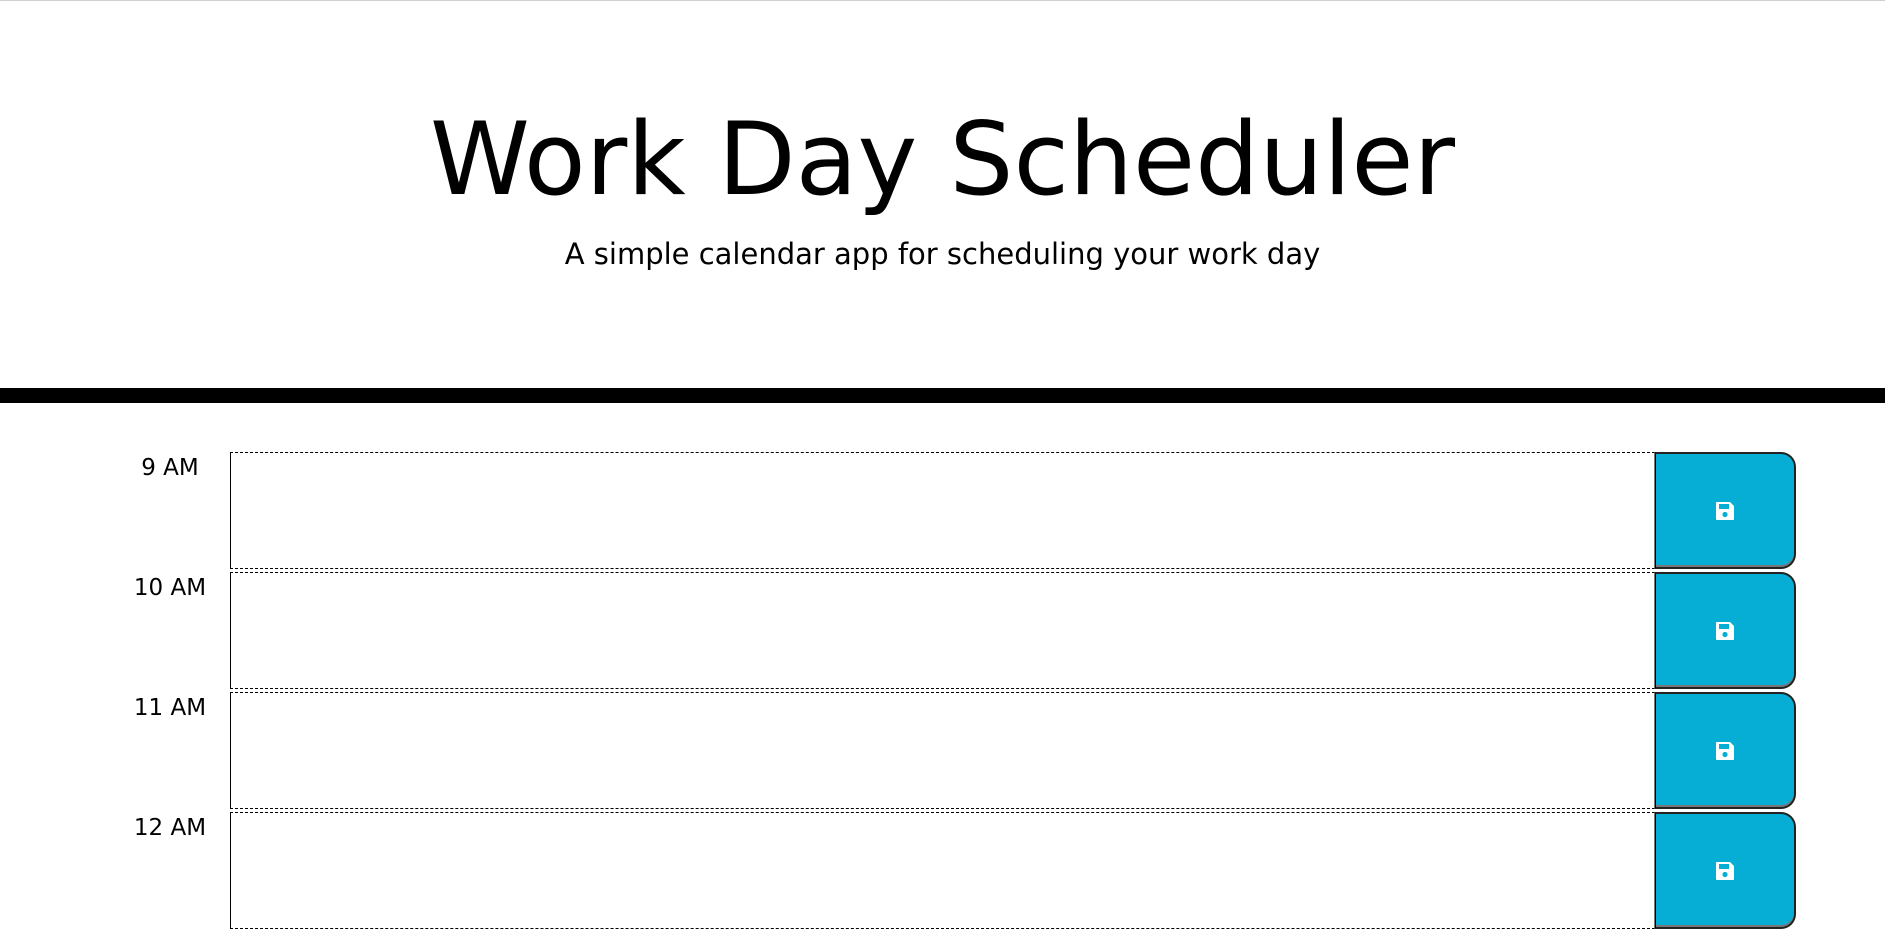 The height and width of the screenshot is (932, 1885). I want to click on time-block-row: 11 AM, so click(942, 752).